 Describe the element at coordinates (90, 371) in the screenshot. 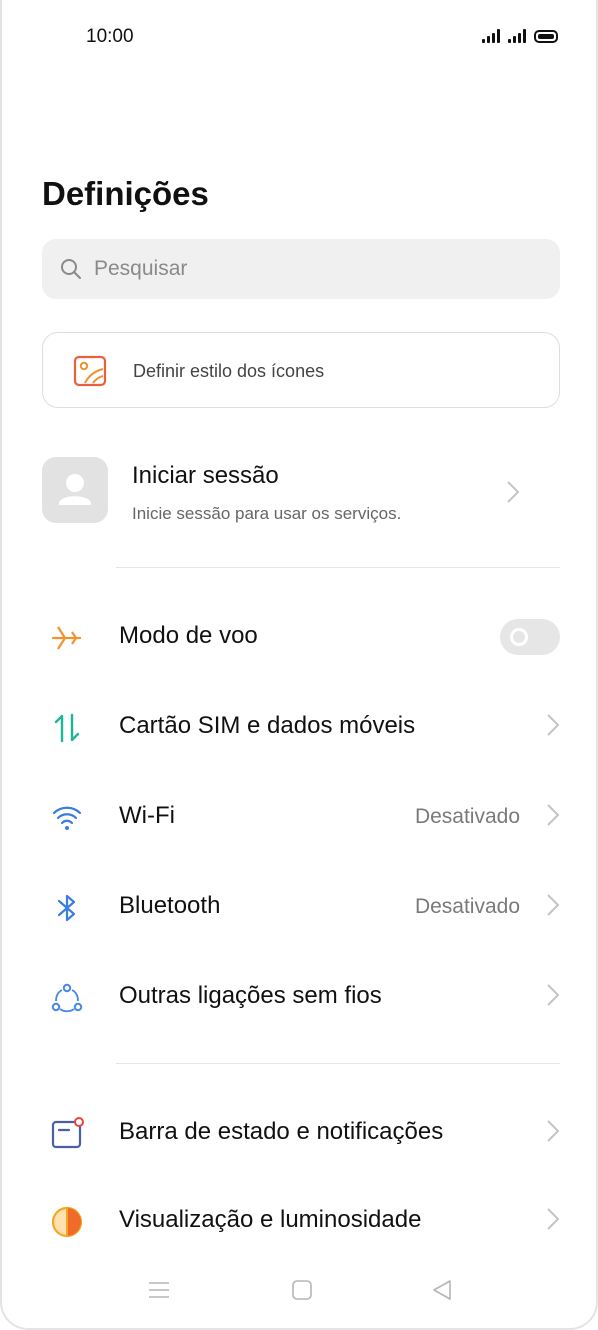

I see `icon-style-icon` at that location.